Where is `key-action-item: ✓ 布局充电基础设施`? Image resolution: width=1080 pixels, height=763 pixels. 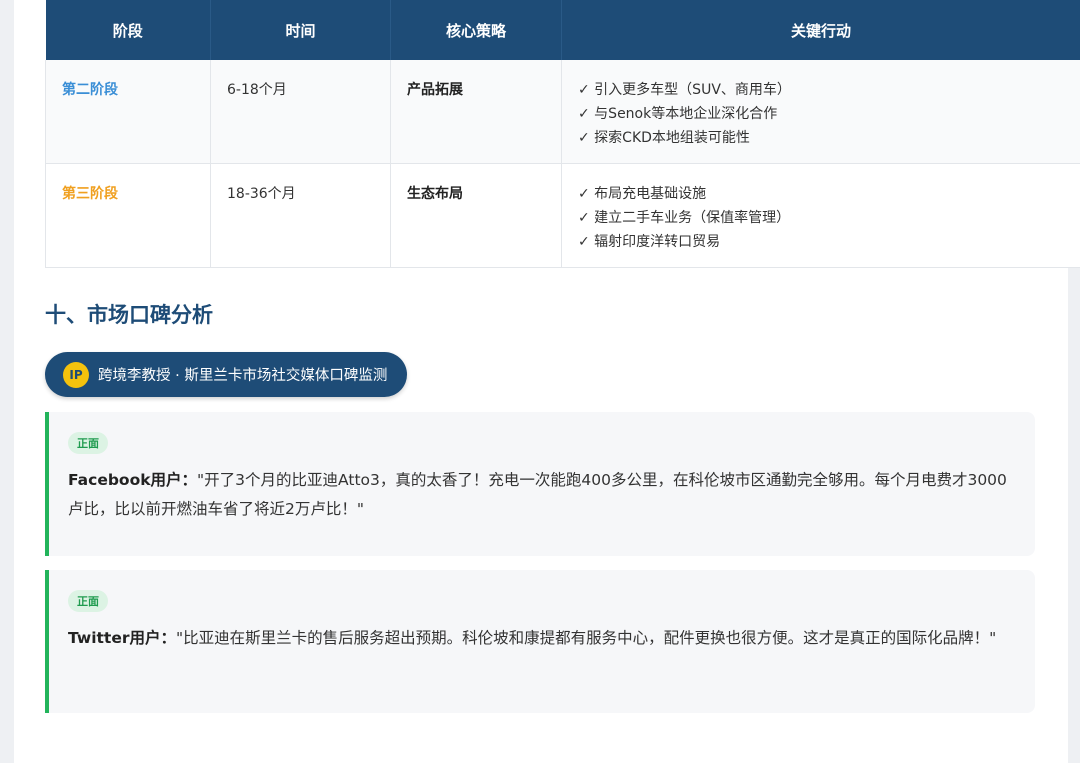 key-action-item: ✓ 布局充电基础设施 is located at coordinates (642, 194).